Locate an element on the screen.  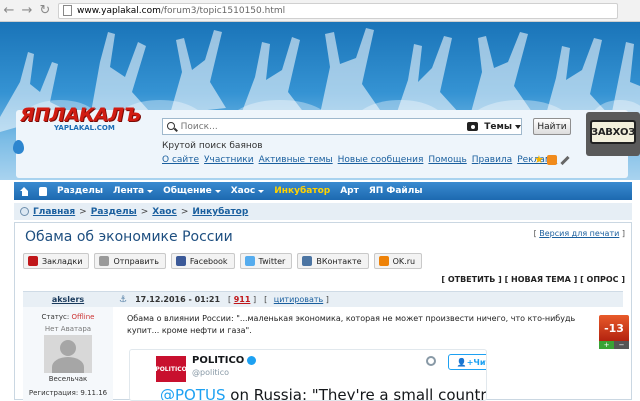
pen-icon is located at coordinates (565, 160).